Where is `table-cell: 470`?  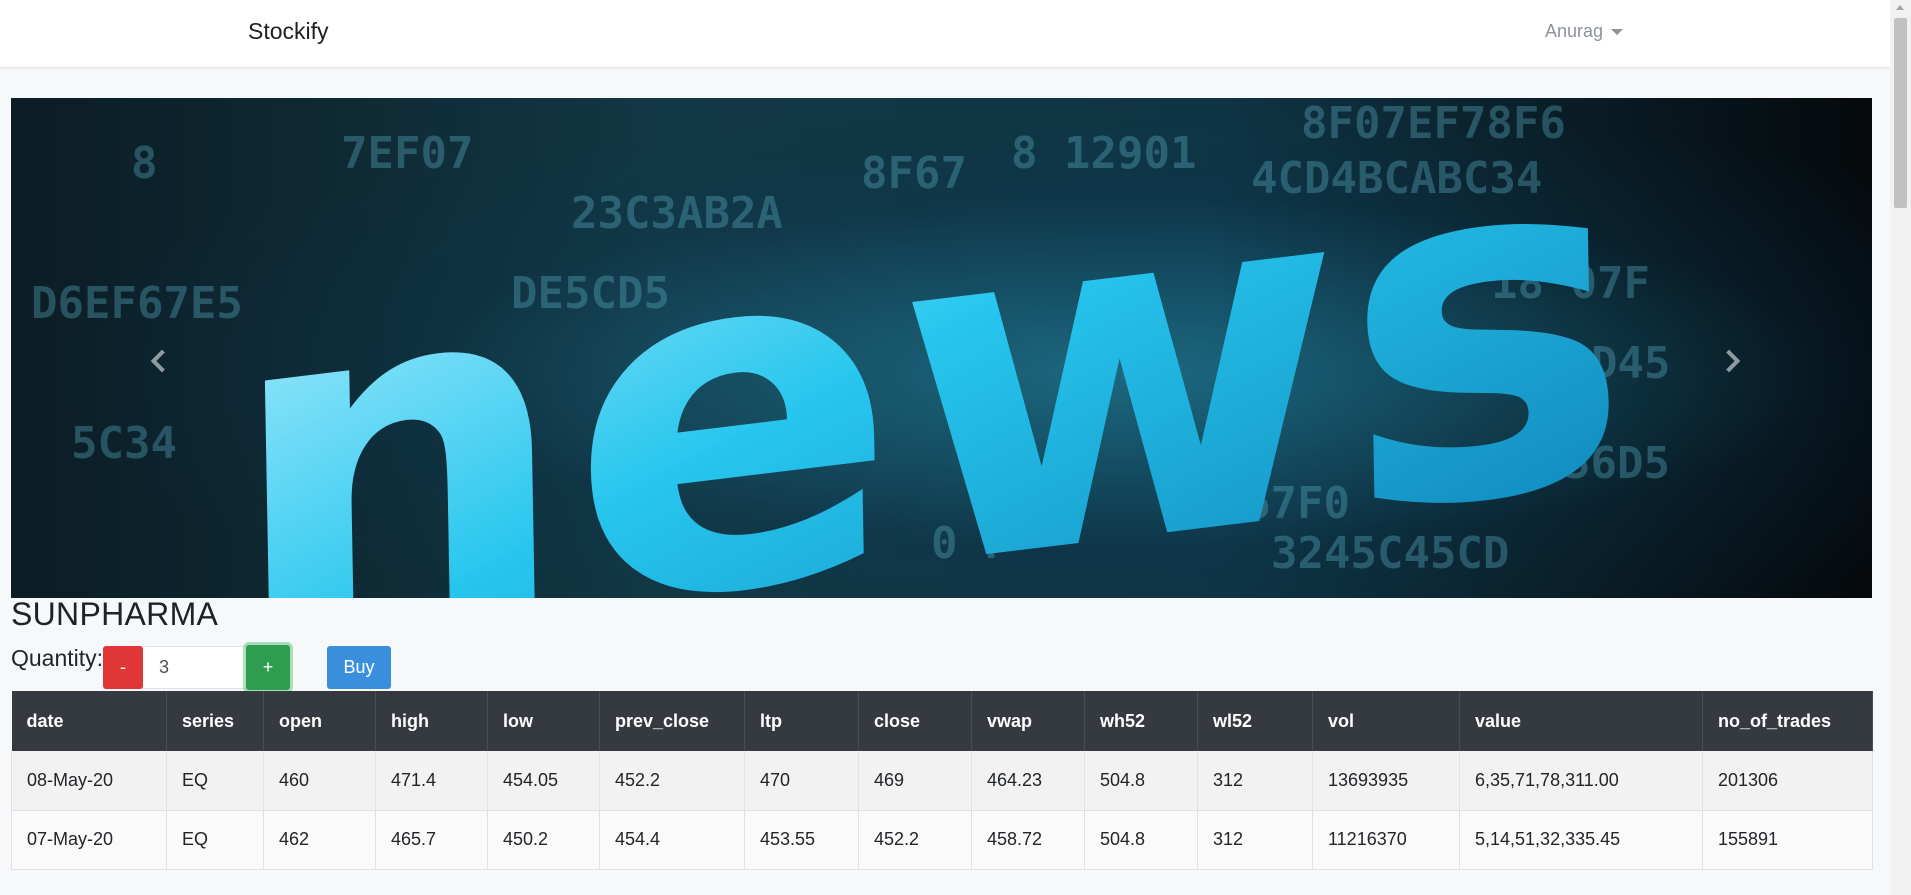
table-cell: 470 is located at coordinates (801, 781).